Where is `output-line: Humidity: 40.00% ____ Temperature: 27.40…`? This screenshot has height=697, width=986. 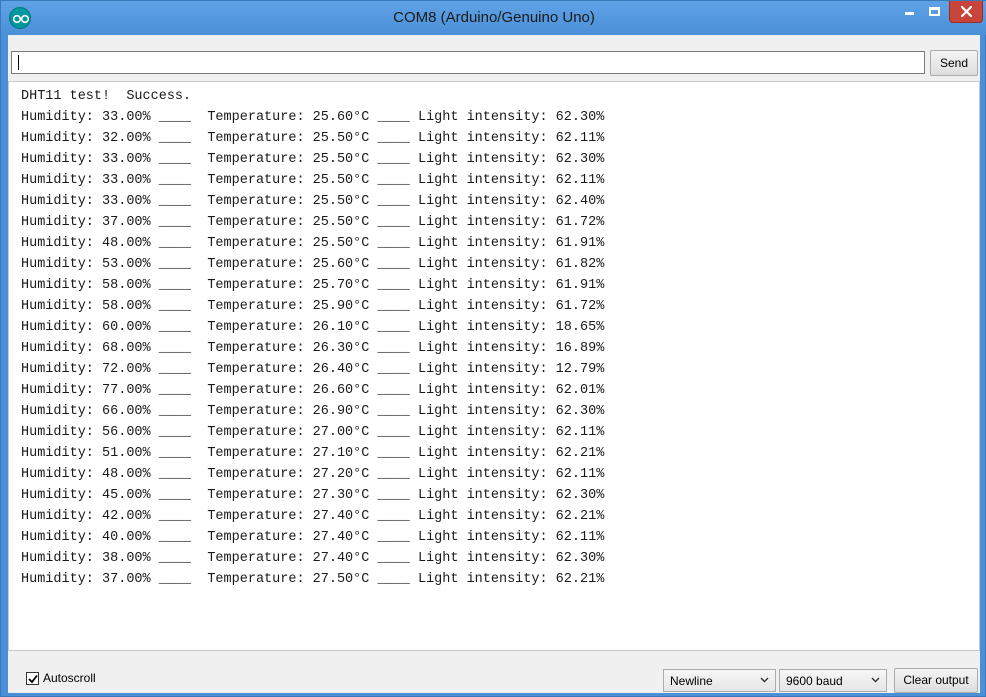 output-line: Humidity: 40.00% ____ Temperature: 27.40… is located at coordinates (313, 537).